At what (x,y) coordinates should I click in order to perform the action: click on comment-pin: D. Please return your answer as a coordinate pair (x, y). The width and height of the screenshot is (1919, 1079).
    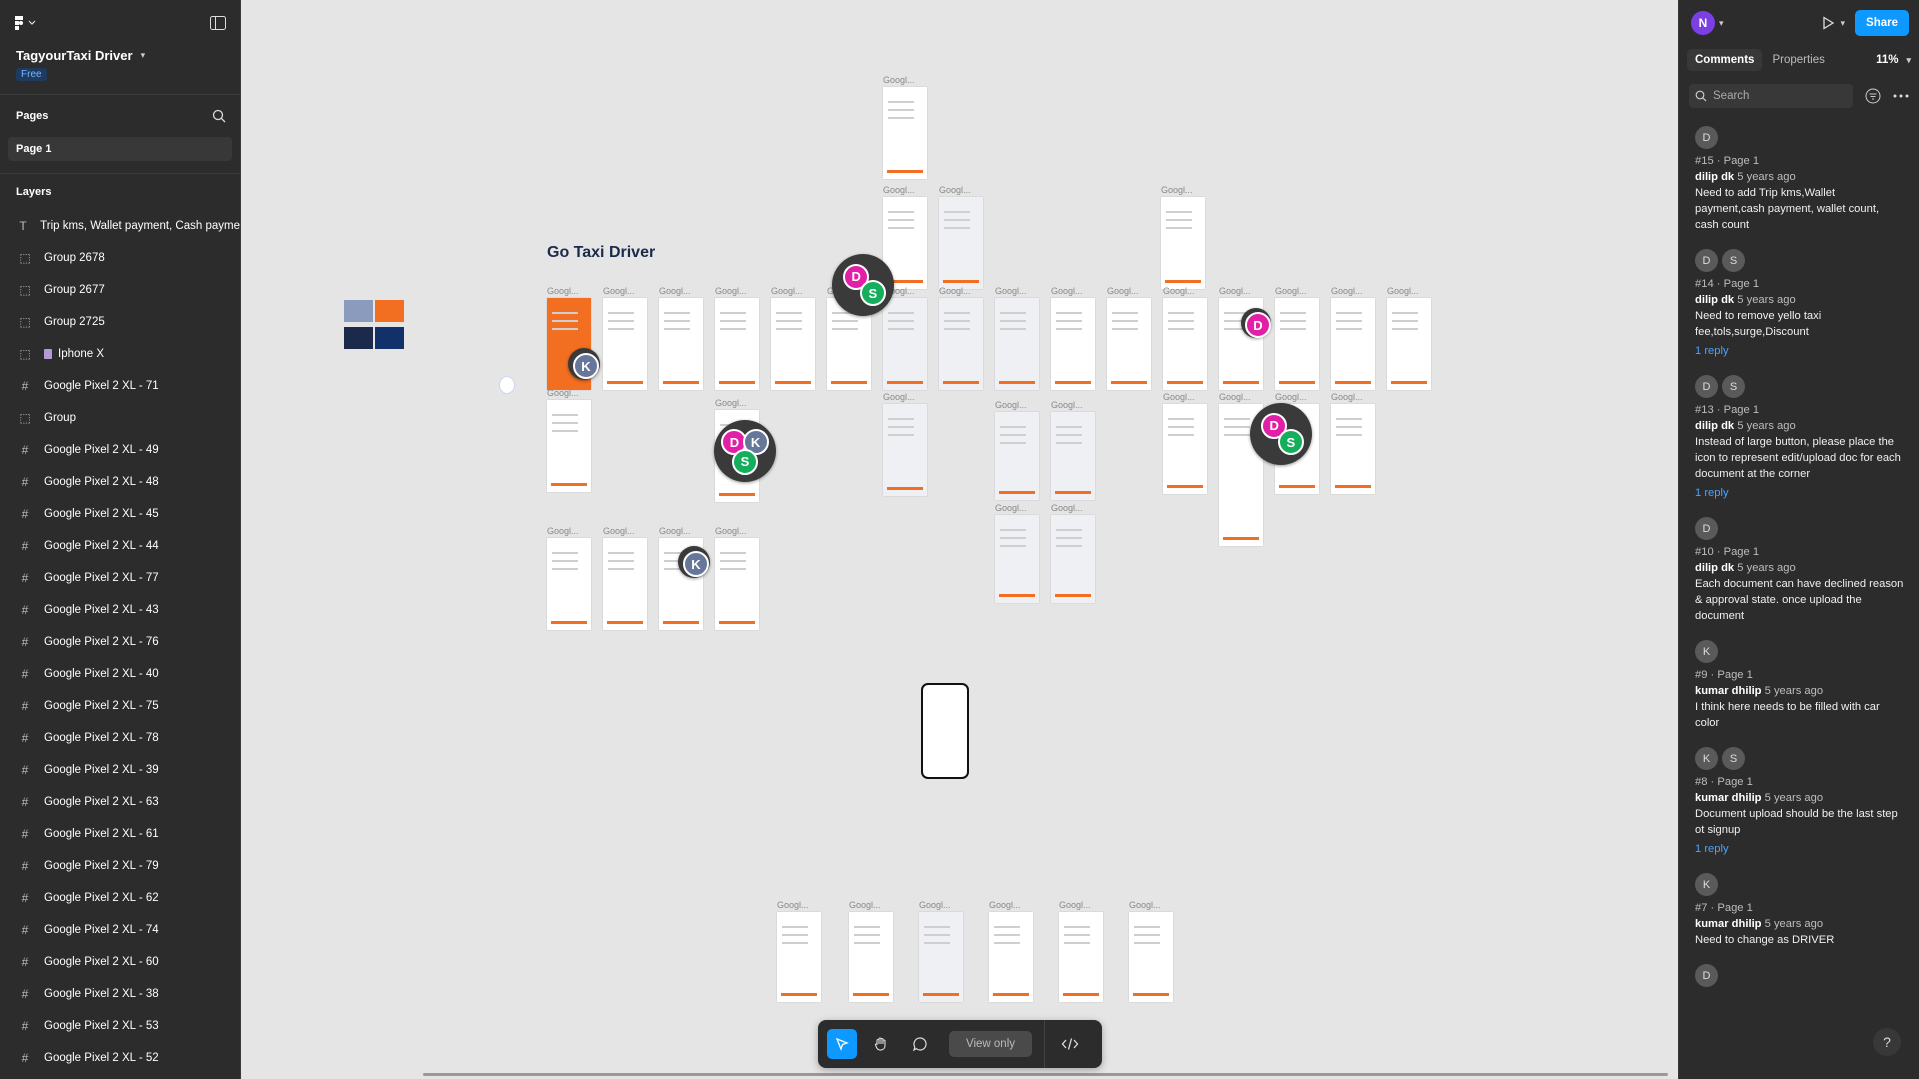
    Looking at the image, I should click on (1256, 323).